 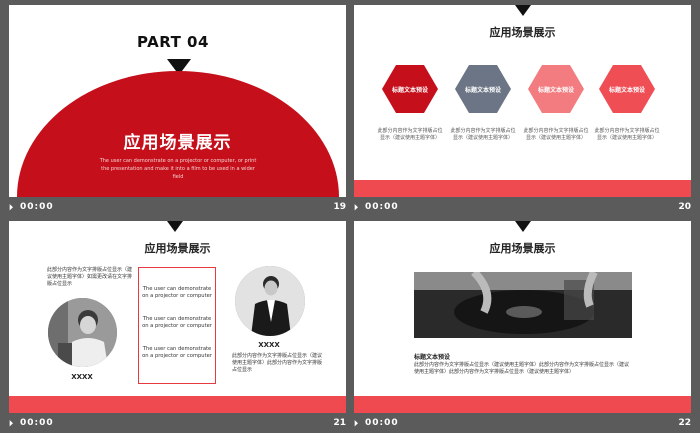 I want to click on hexagon-item-4: 标题文本预设, so click(x=627, y=89).